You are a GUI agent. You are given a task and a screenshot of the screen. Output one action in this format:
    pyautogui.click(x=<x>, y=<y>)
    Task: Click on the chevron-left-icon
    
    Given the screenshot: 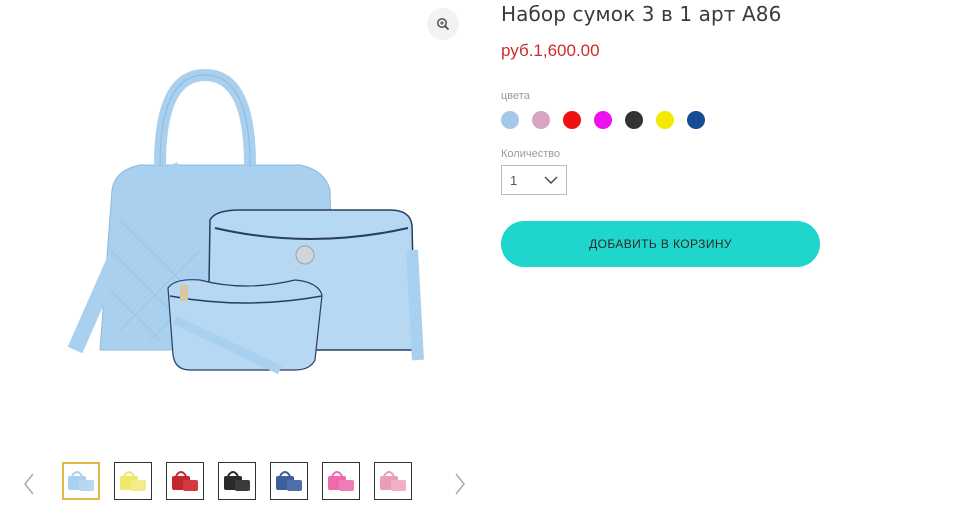 What is the action you would take?
    pyautogui.click(x=29, y=484)
    